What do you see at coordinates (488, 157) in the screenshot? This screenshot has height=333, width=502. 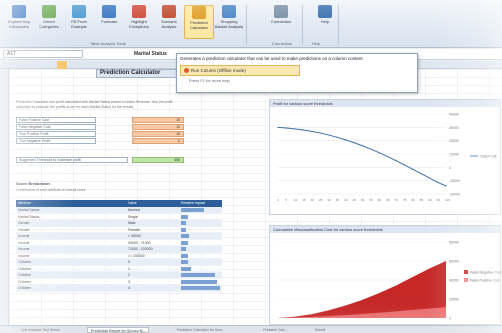 I see `legend-label: Total Profit` at bounding box center [488, 157].